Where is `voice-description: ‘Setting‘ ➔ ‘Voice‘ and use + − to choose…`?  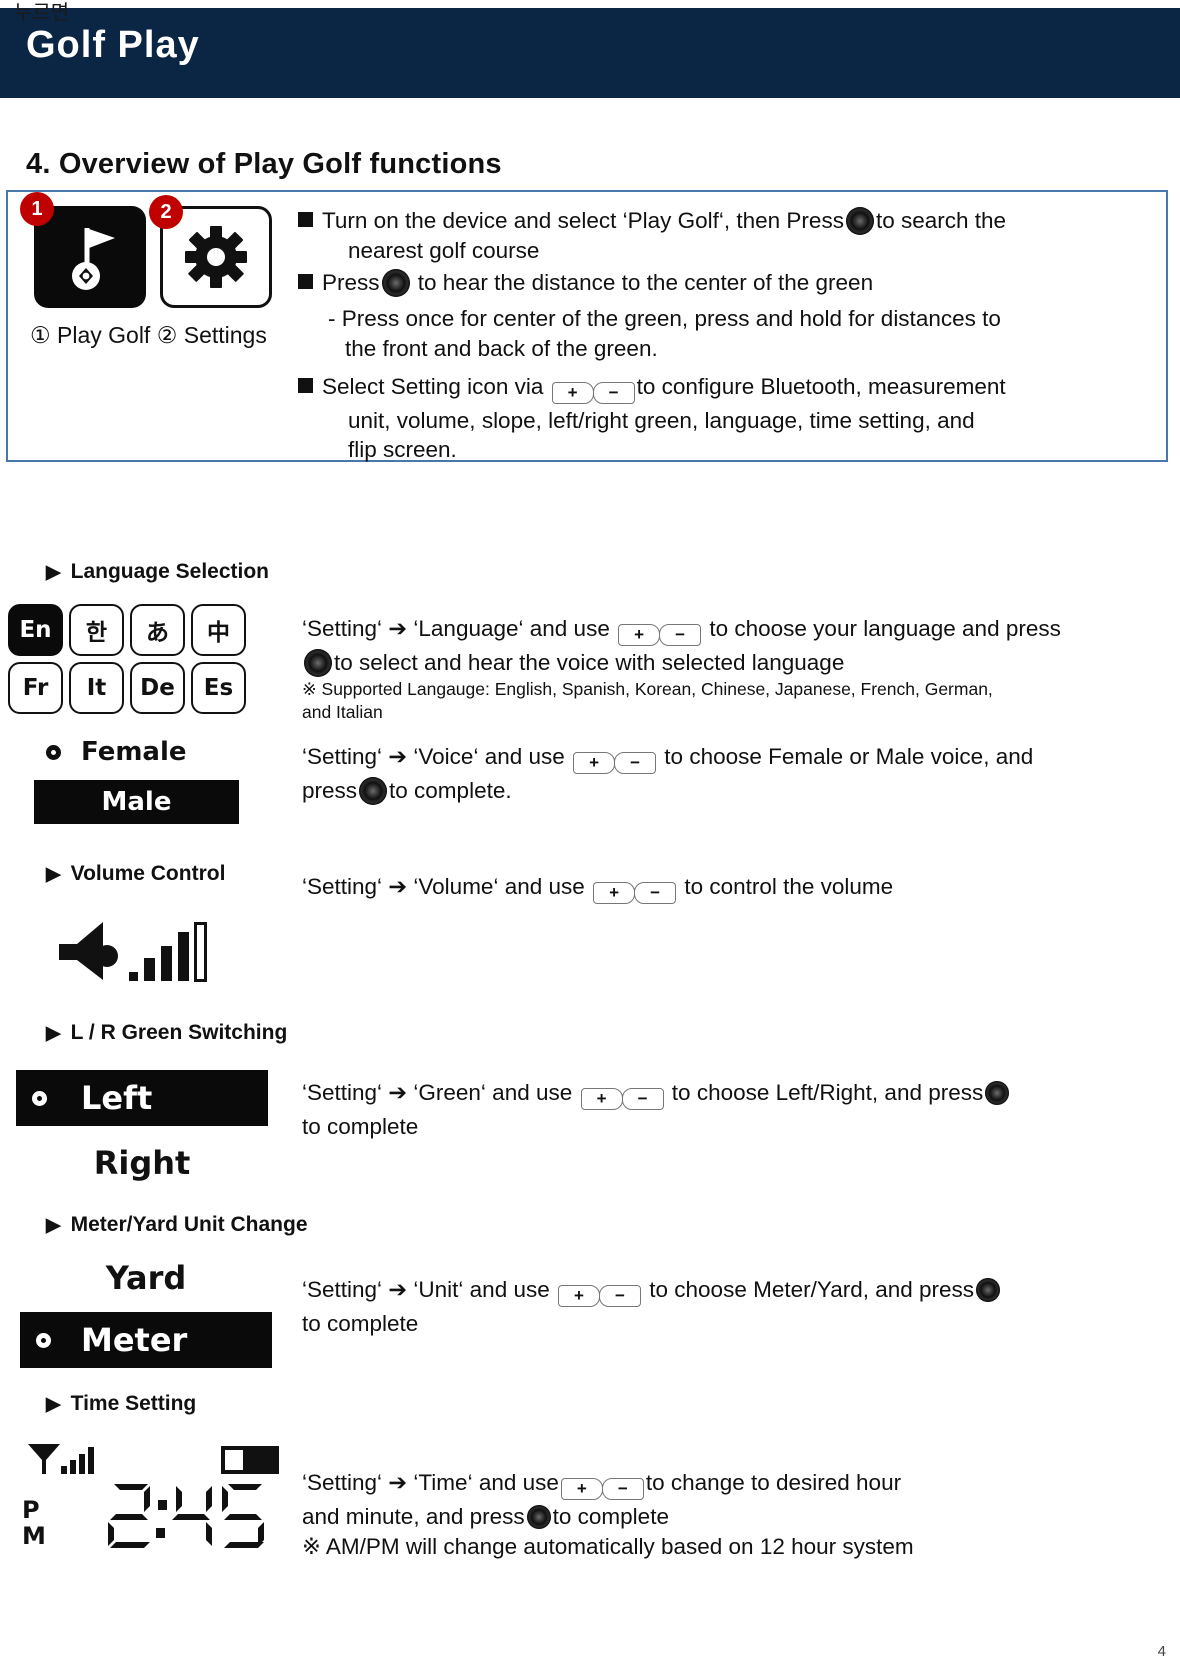 voice-description: ‘Setting‘ ➔ ‘Voice‘ and use + − to choose… is located at coordinates (697, 774).